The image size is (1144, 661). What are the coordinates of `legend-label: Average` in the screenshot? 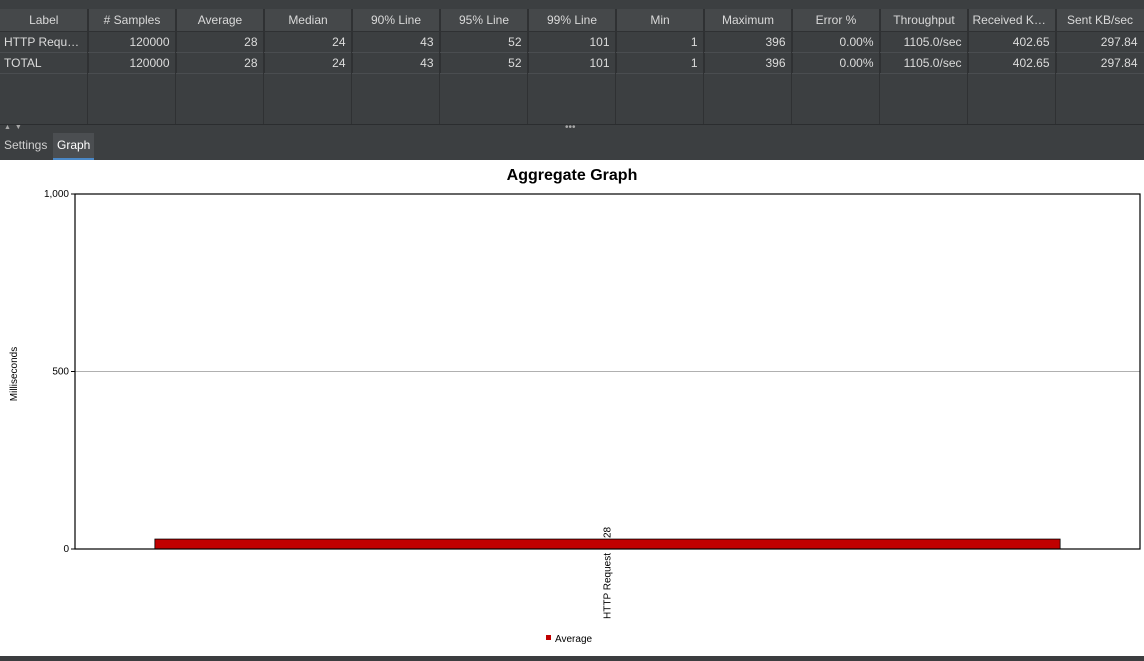 It's located at (574, 639).